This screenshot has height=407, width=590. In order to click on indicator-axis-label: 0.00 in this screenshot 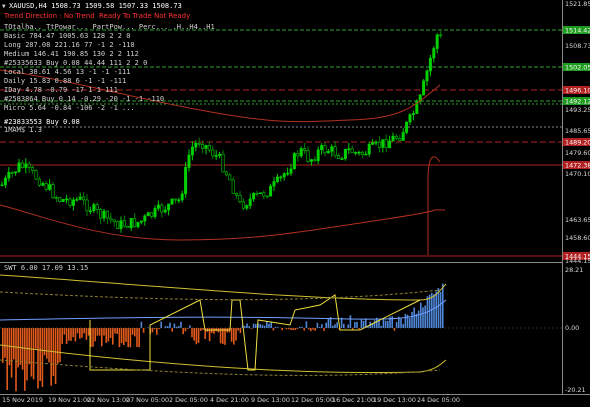, I will do `click(572, 328)`.